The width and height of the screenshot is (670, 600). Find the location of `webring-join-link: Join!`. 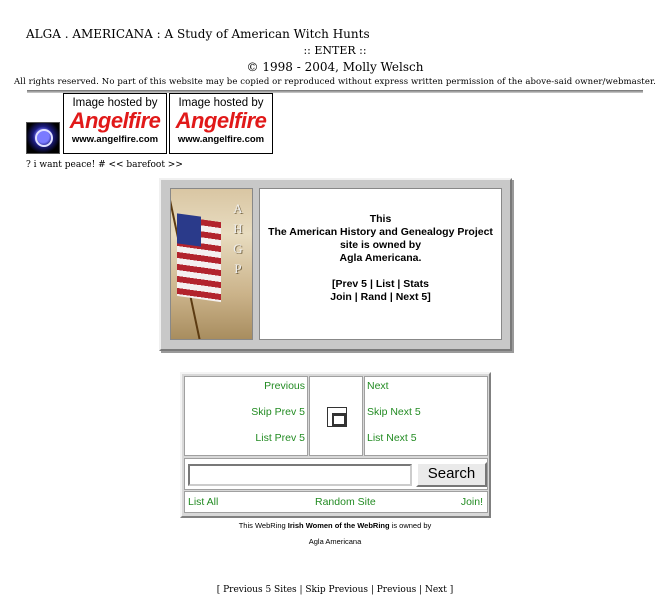

webring-join-link: Join! is located at coordinates (472, 502).